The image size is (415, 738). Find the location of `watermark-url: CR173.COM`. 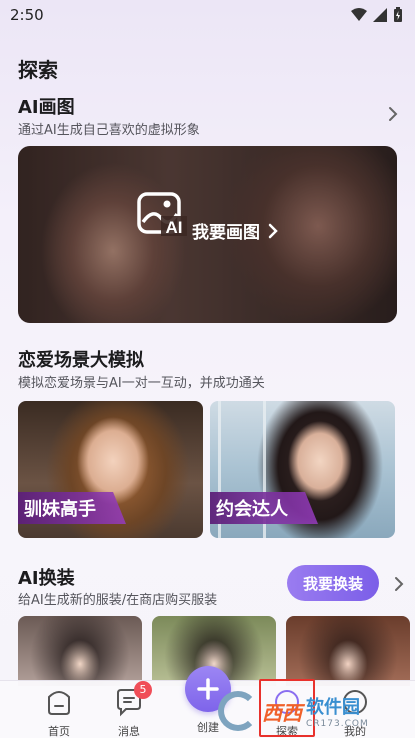

watermark-url: CR173.COM is located at coordinates (337, 724).